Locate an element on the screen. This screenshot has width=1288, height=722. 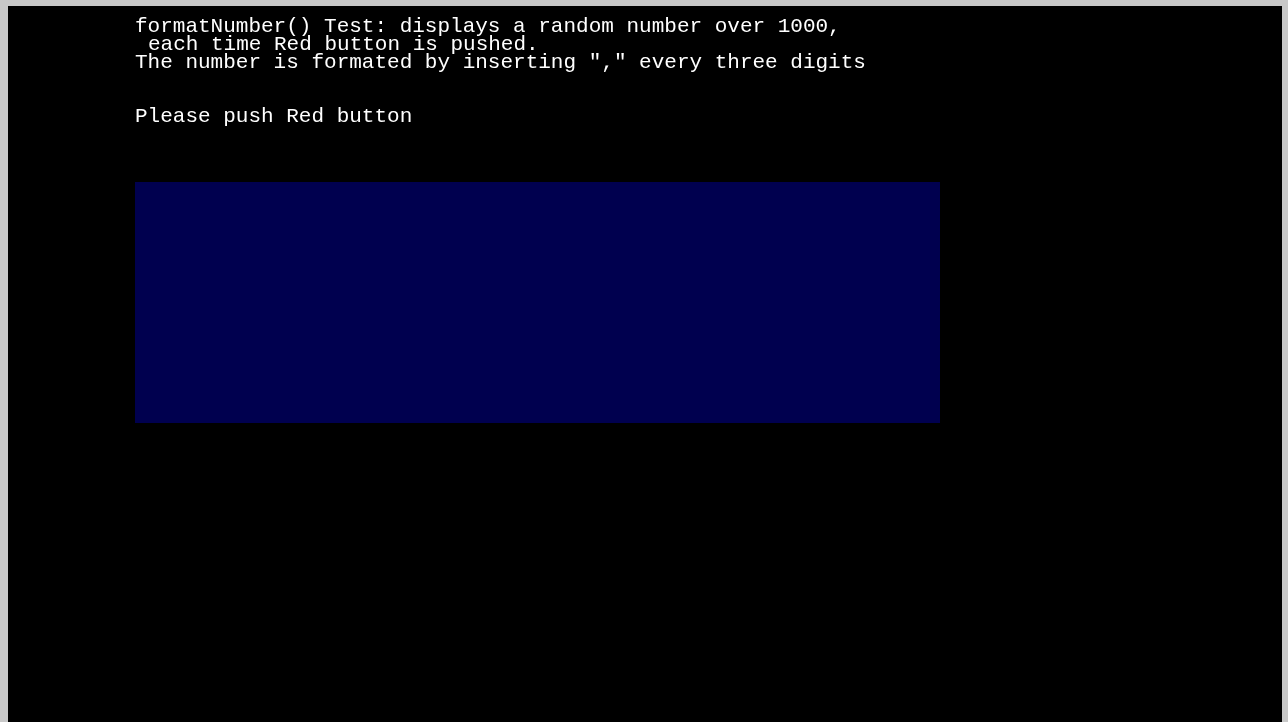
description-text: The number is formated by inserting "," every three digits is located at coordinates (501, 63).